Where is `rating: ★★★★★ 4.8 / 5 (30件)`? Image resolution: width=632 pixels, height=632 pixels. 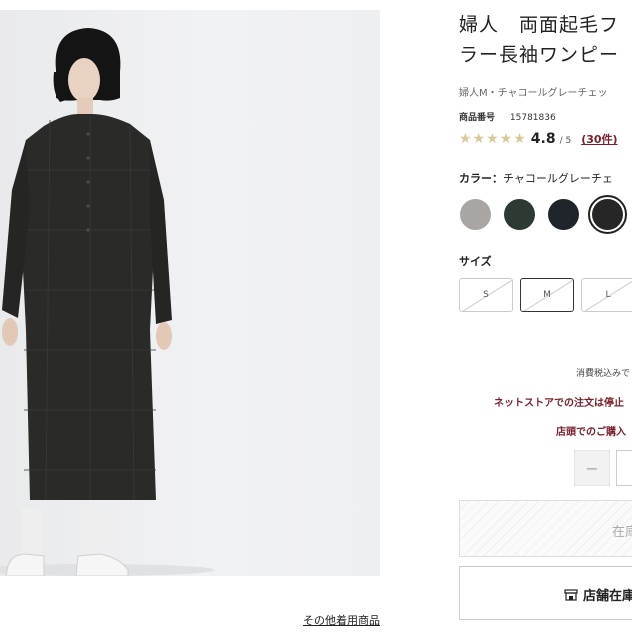 rating: ★★★★★ 4.8 / 5 (30件) is located at coordinates (538, 139).